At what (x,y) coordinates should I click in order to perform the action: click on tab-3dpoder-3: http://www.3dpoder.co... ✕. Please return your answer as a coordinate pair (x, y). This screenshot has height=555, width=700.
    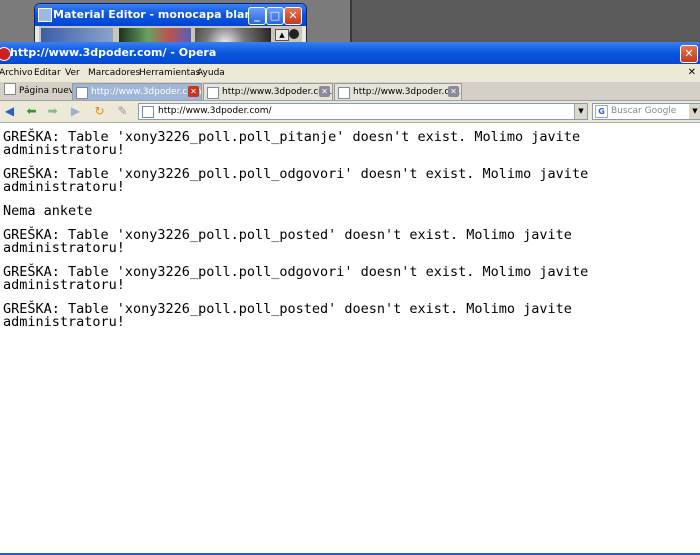
    Looking at the image, I should click on (398, 91).